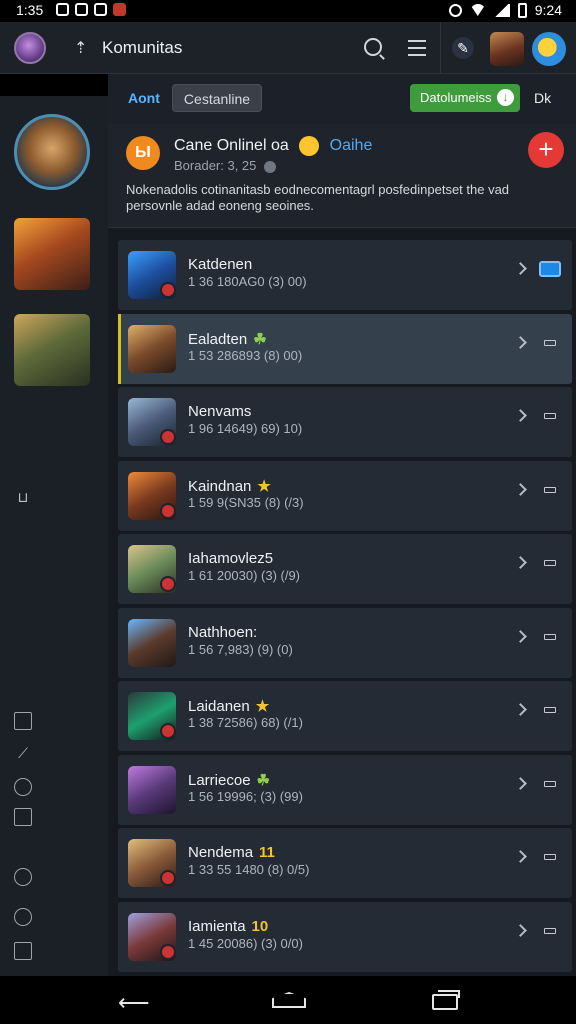 The width and height of the screenshot is (576, 1024). I want to click on navigation-bar: ⟵, so click(288, 1000).